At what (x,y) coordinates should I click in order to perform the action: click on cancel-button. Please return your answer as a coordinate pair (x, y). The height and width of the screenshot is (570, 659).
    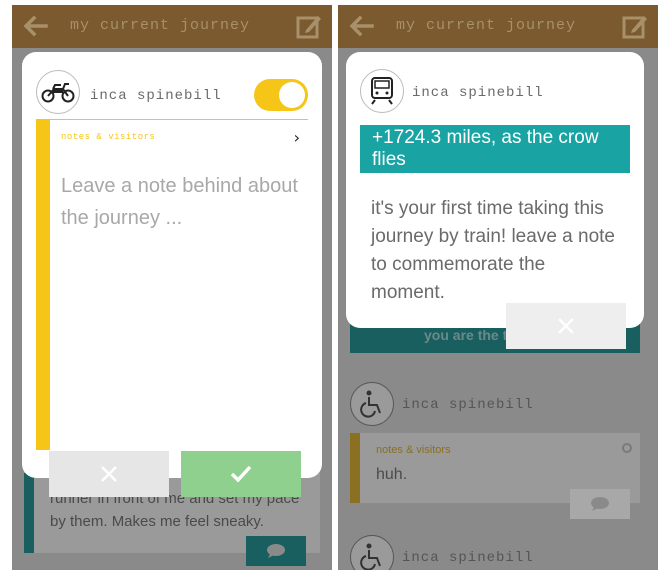
    Looking at the image, I should click on (109, 474).